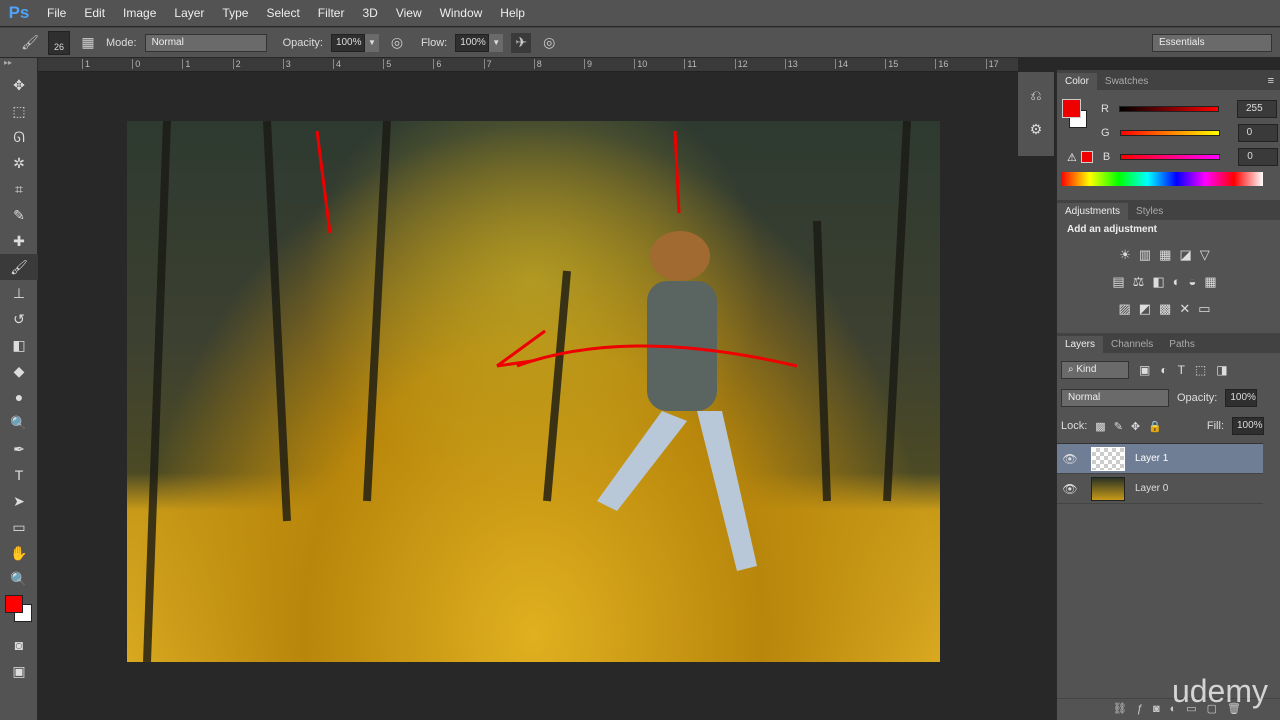  Describe the element at coordinates (1077, 81) in the screenshot. I see `tab-color: Color` at that location.